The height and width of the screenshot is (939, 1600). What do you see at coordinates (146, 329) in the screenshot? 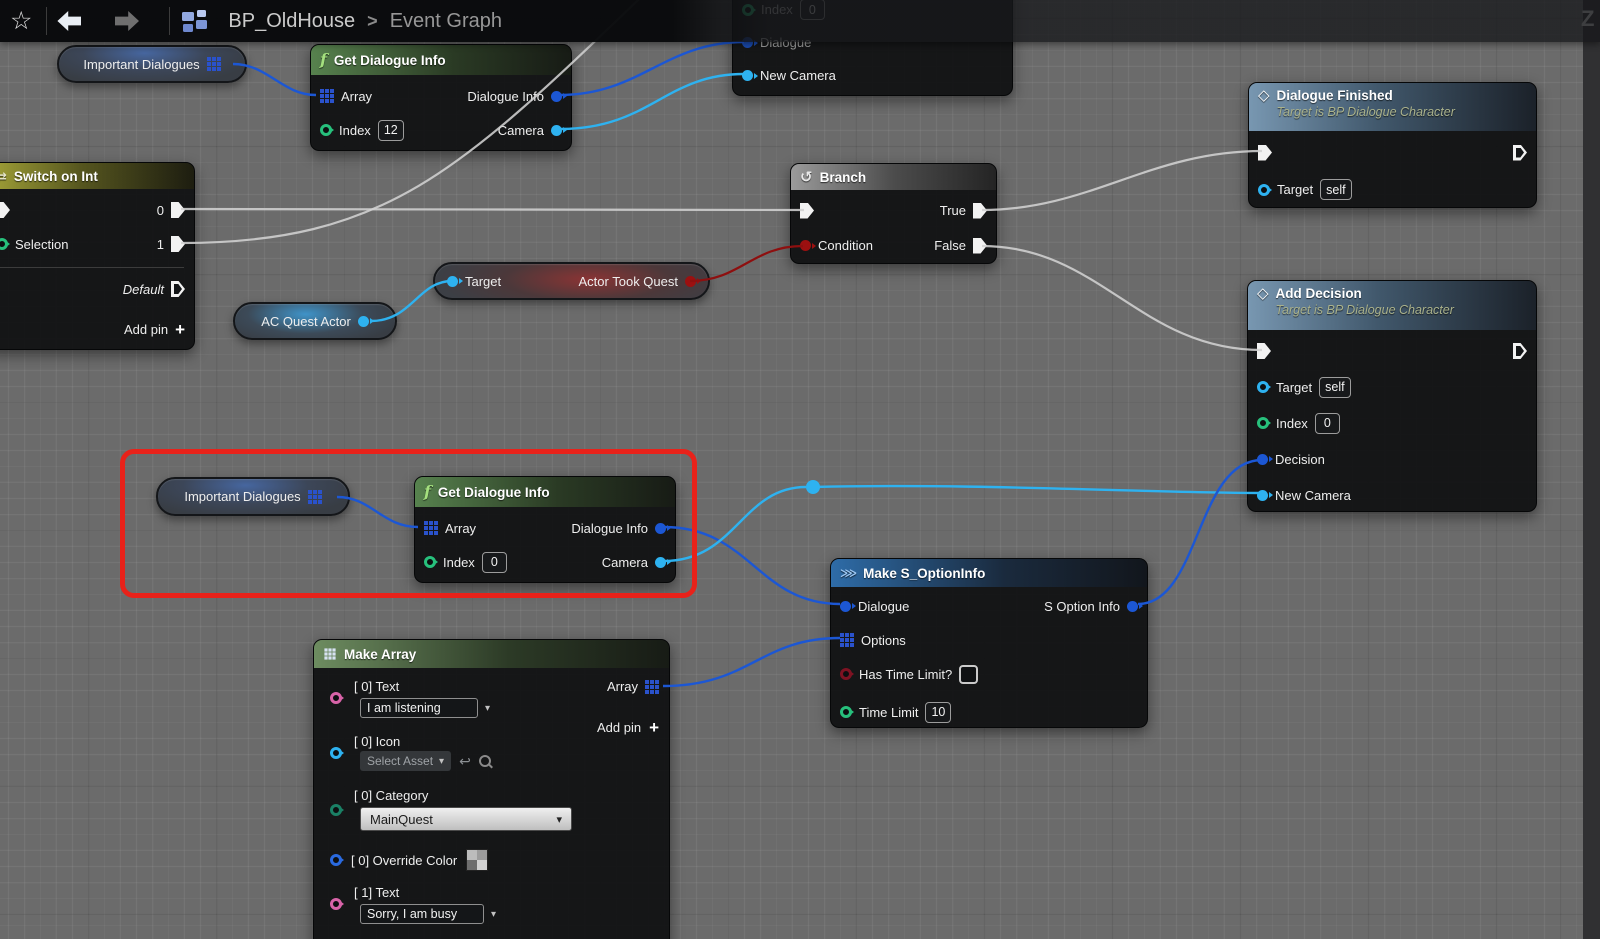
I see `add-pin-label: Add pin` at bounding box center [146, 329].